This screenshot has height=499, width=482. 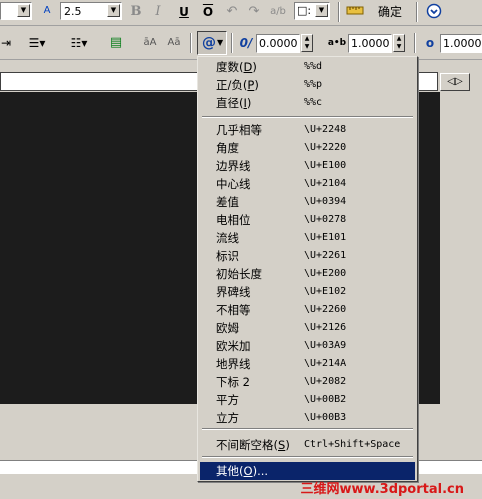 What do you see at coordinates (254, 12) in the screenshot?
I see `redo-icon: ↷` at bounding box center [254, 12].